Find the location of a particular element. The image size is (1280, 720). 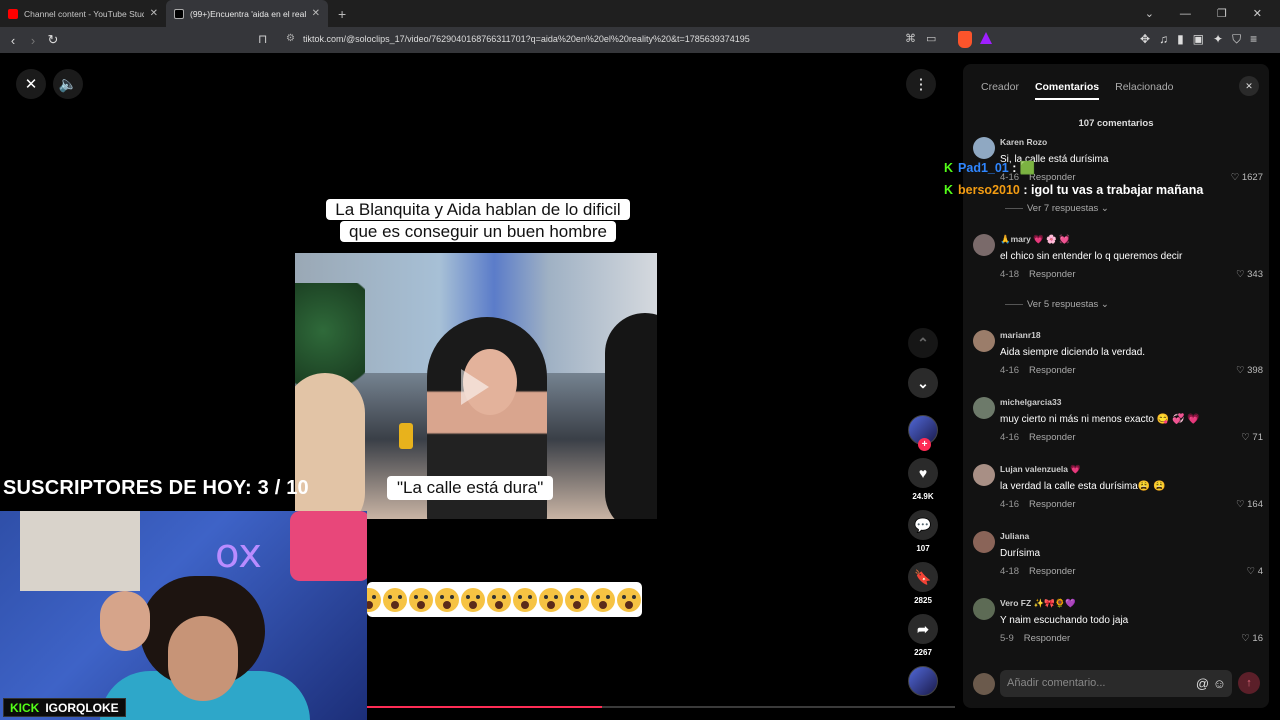

speaker-icon: 🔈 is located at coordinates (68, 84).